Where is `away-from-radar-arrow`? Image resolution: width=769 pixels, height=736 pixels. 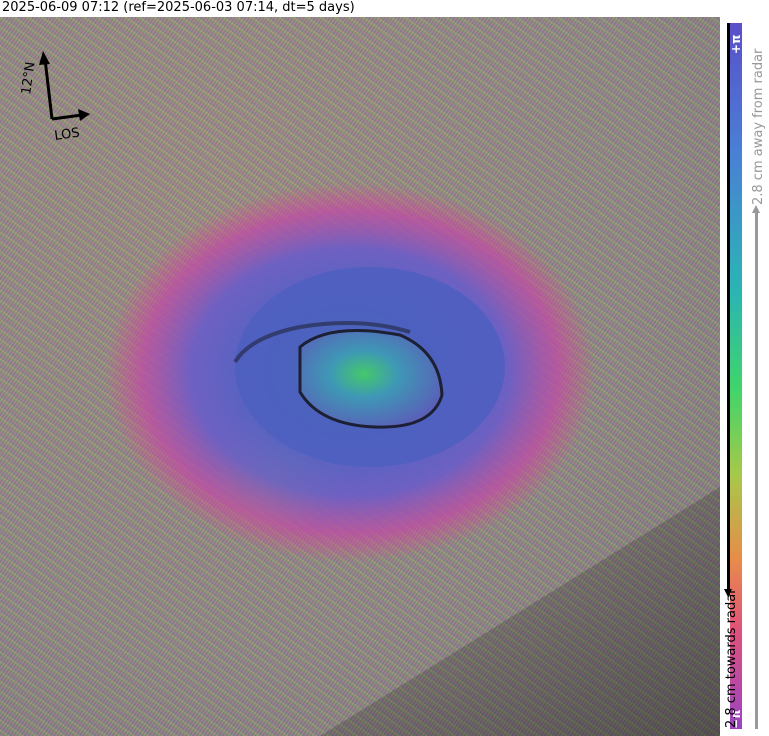 away-from-radar-arrow is located at coordinates (756, 471).